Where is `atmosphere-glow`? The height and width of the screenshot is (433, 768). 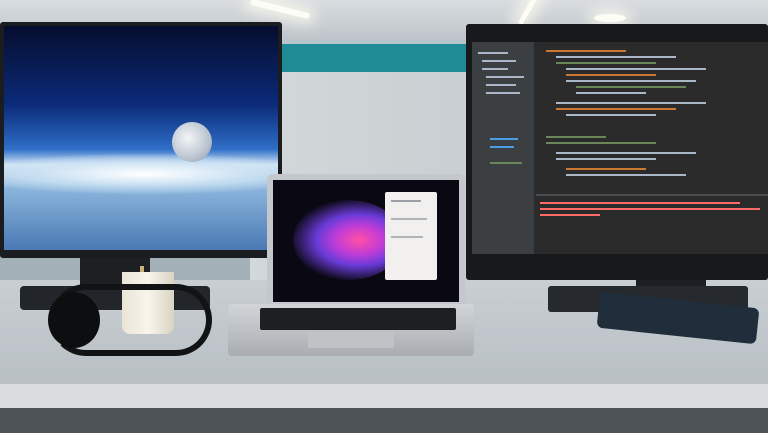
atmosphere-glow is located at coordinates (141, 174).